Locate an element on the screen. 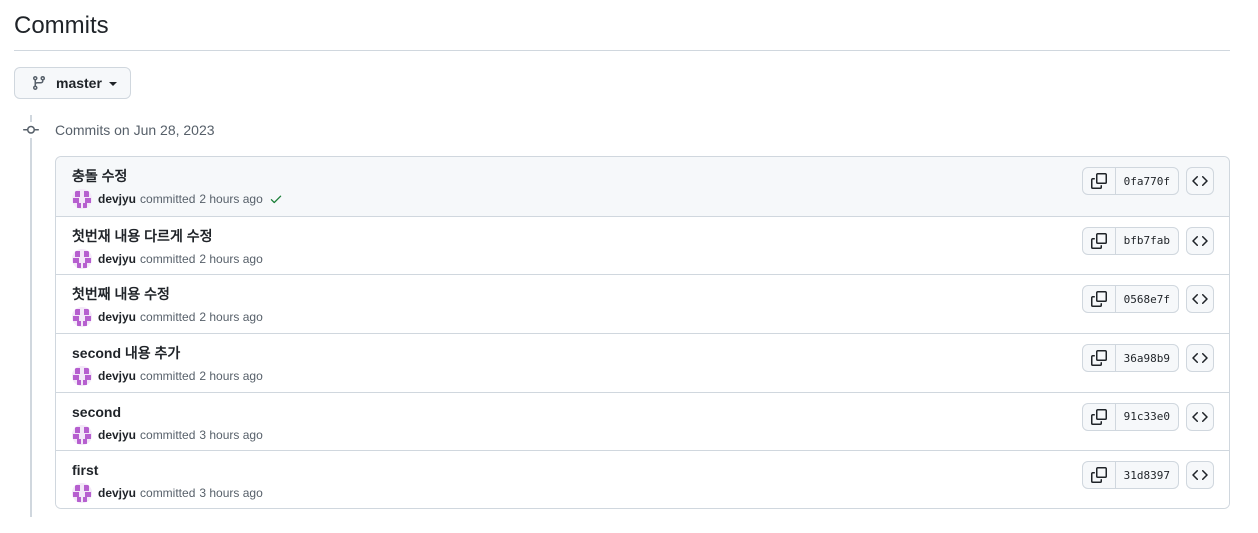 The image size is (1258, 533). commit-sha-link: 36a98b9 is located at coordinates (1147, 358).